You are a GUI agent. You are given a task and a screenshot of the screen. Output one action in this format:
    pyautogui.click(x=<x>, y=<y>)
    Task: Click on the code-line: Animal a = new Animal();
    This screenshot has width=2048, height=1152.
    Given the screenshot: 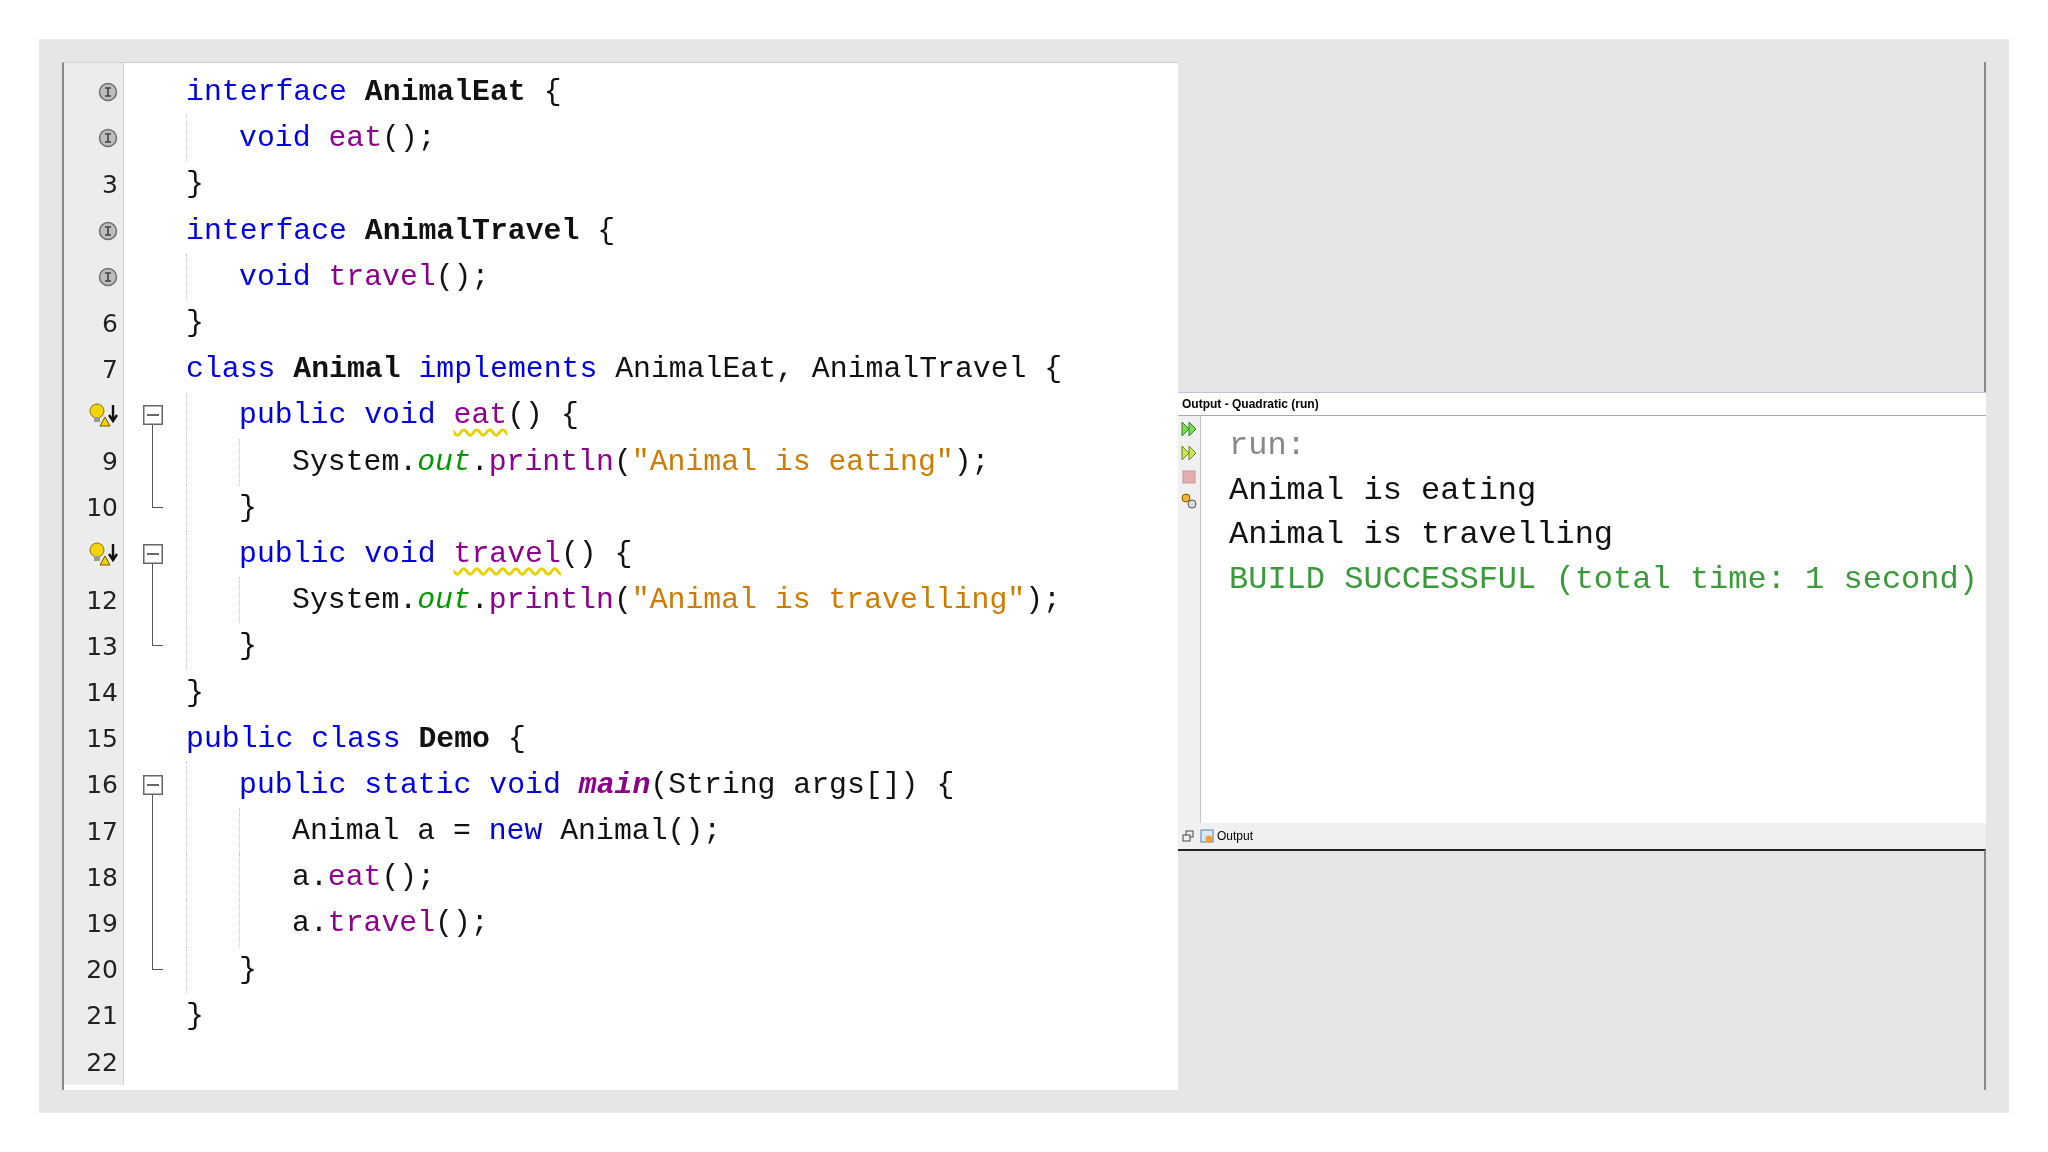 What is the action you would take?
    pyautogui.click(x=507, y=831)
    